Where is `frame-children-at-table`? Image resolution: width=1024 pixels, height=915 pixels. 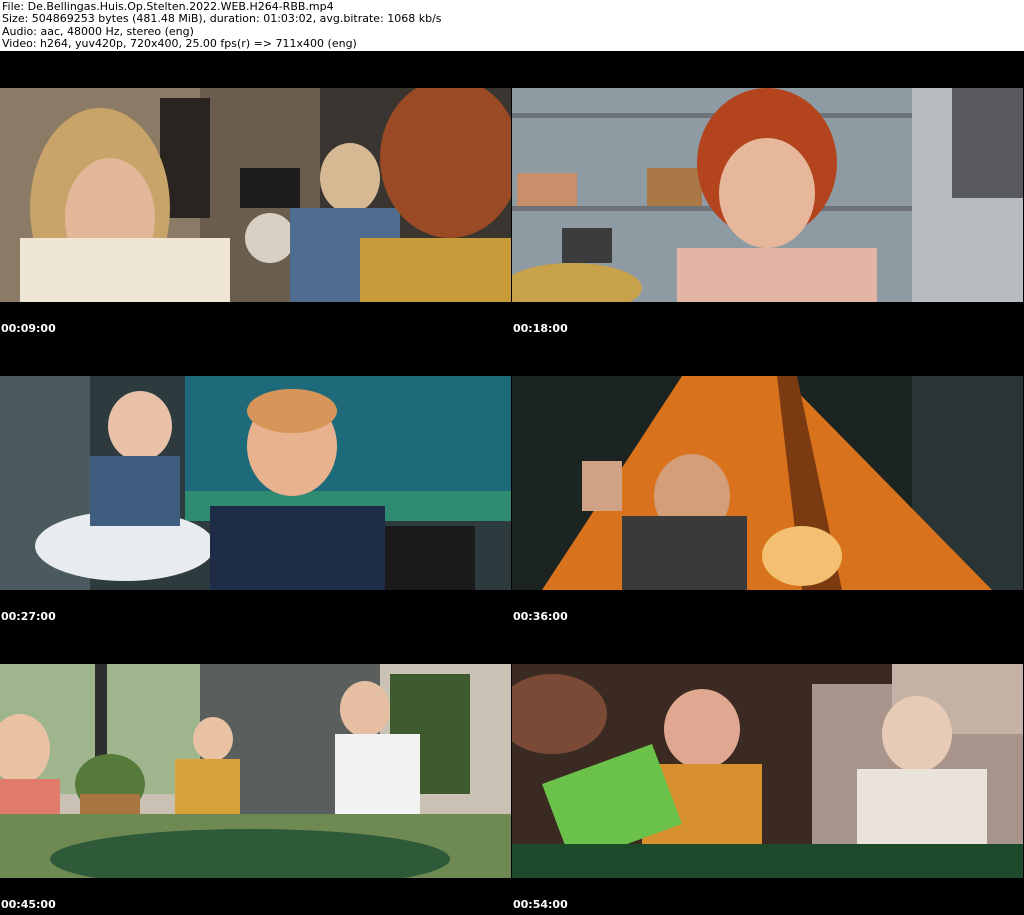 frame-children-at-table is located at coordinates (255, 771).